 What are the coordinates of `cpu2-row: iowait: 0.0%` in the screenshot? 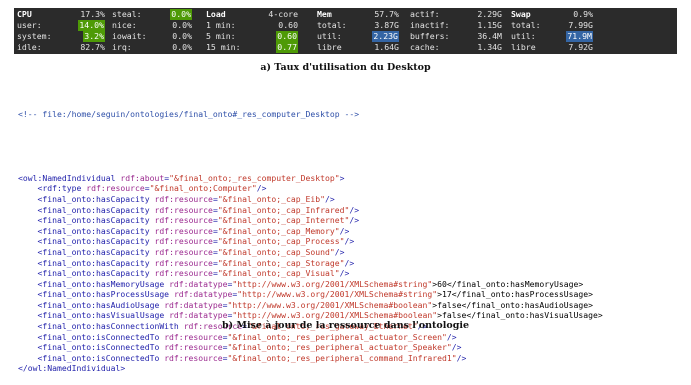 It's located at (152, 36).